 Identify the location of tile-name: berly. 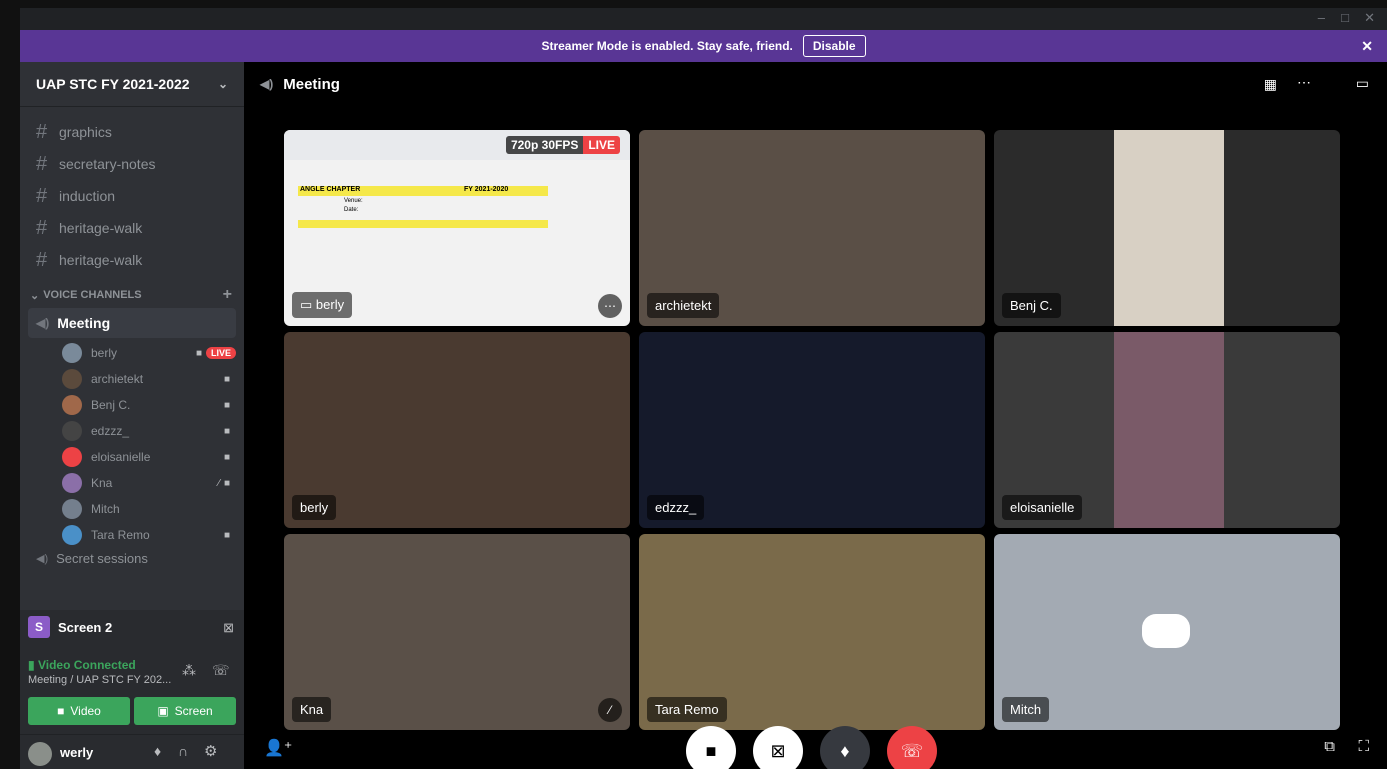
(314, 507).